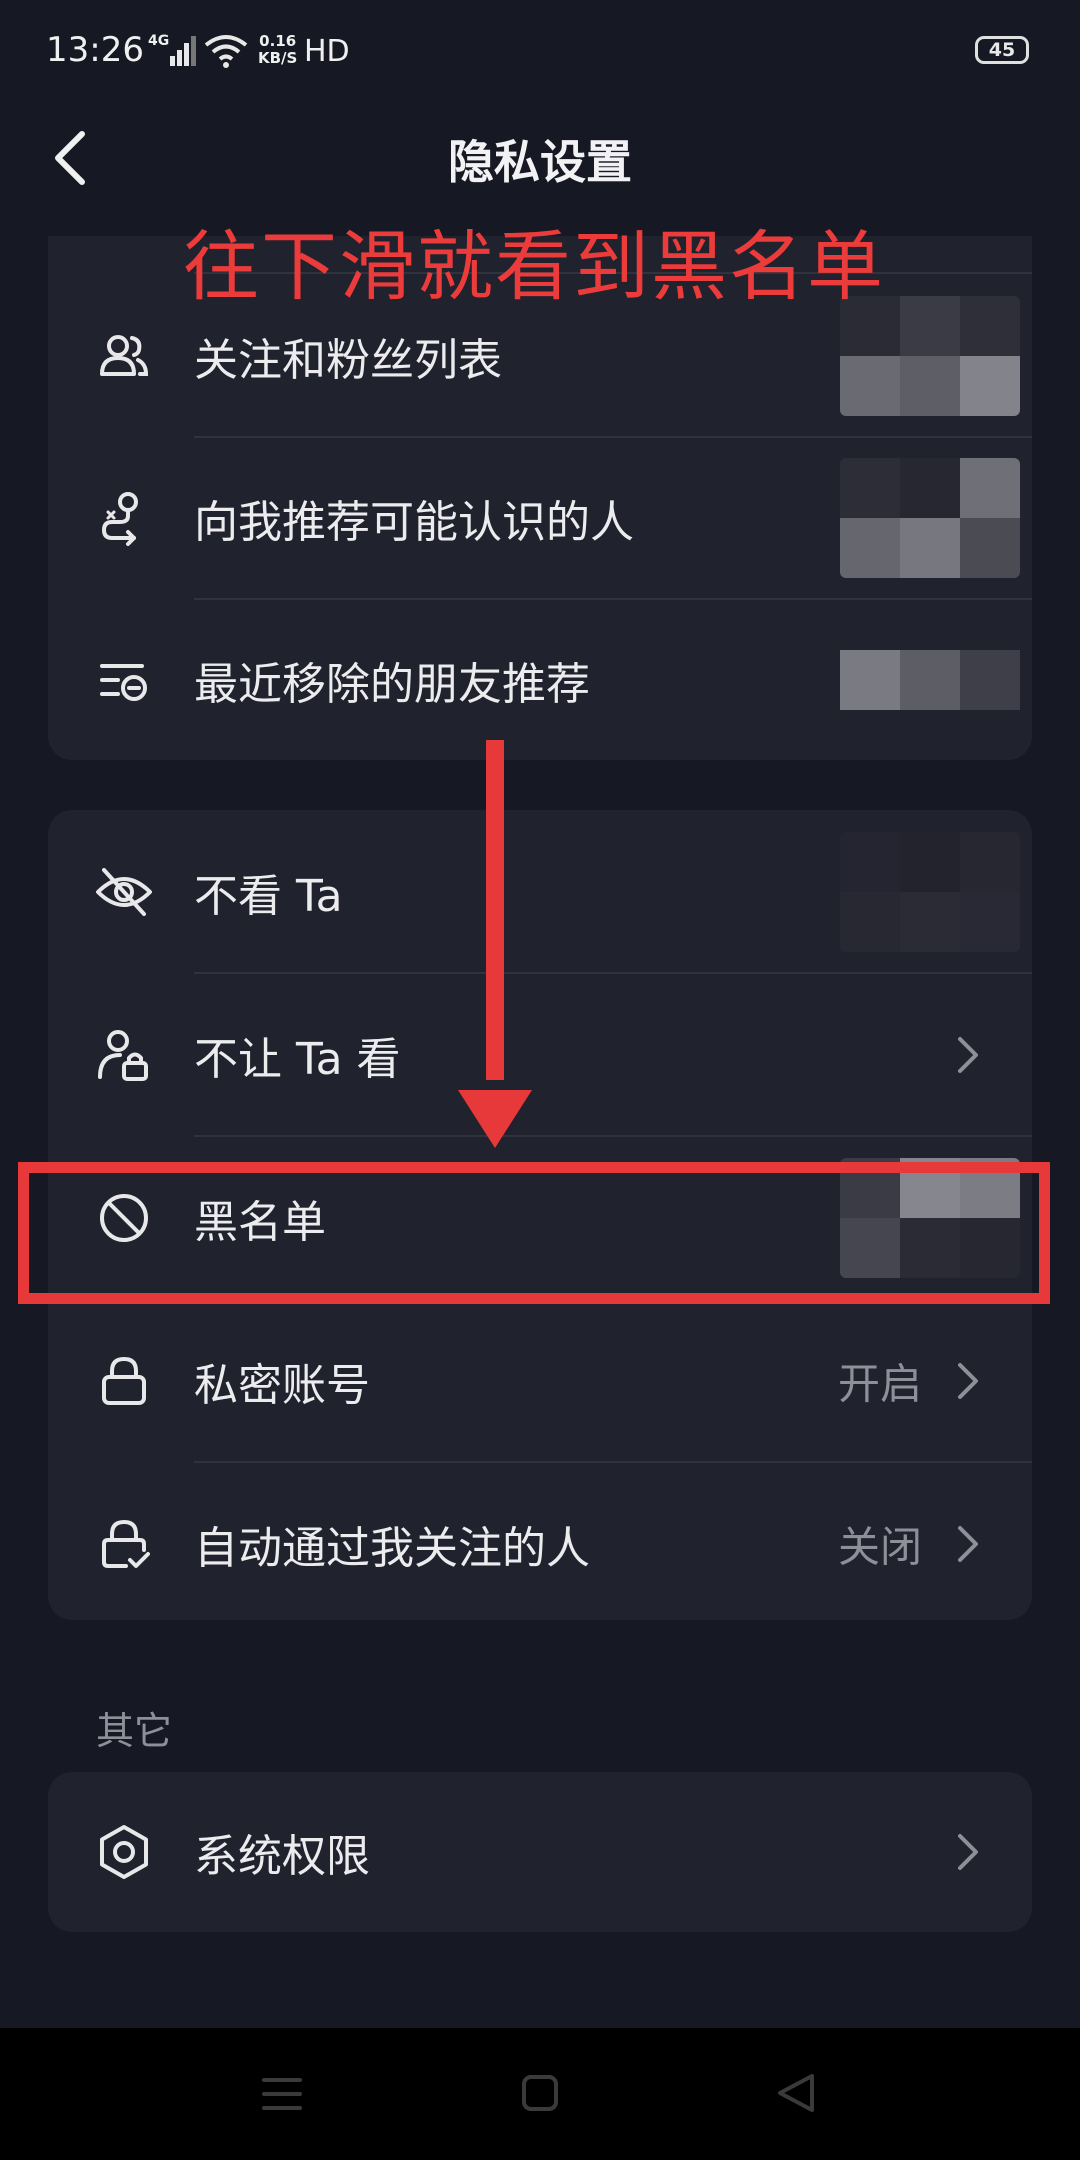 The image size is (1080, 2160). What do you see at coordinates (879, 1383) in the screenshot?
I see `row-value: 开启` at bounding box center [879, 1383].